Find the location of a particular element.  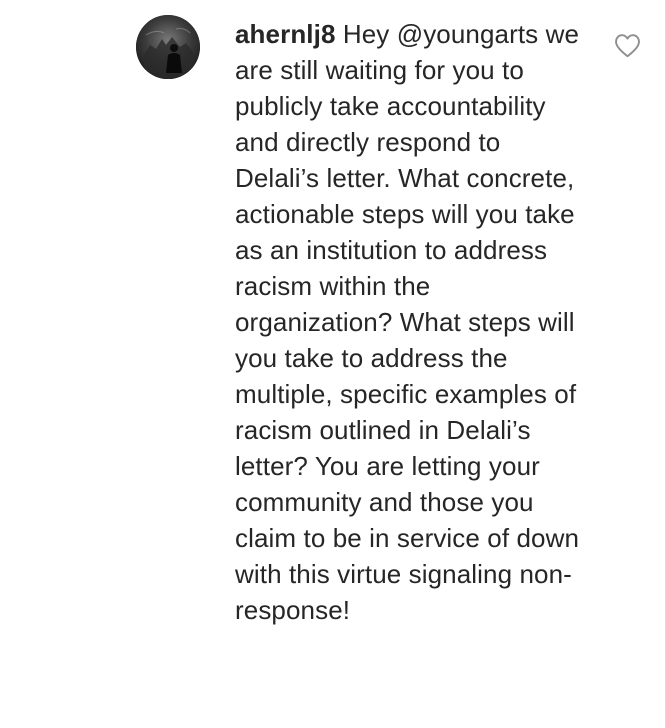

like-button is located at coordinates (627, 45).